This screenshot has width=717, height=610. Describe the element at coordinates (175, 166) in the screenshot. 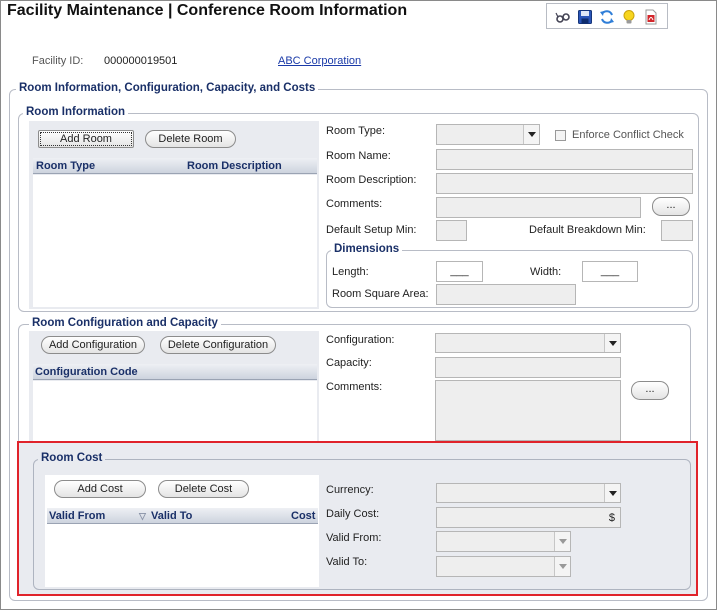

I see `room-grid-header: Room Type Room Description` at that location.